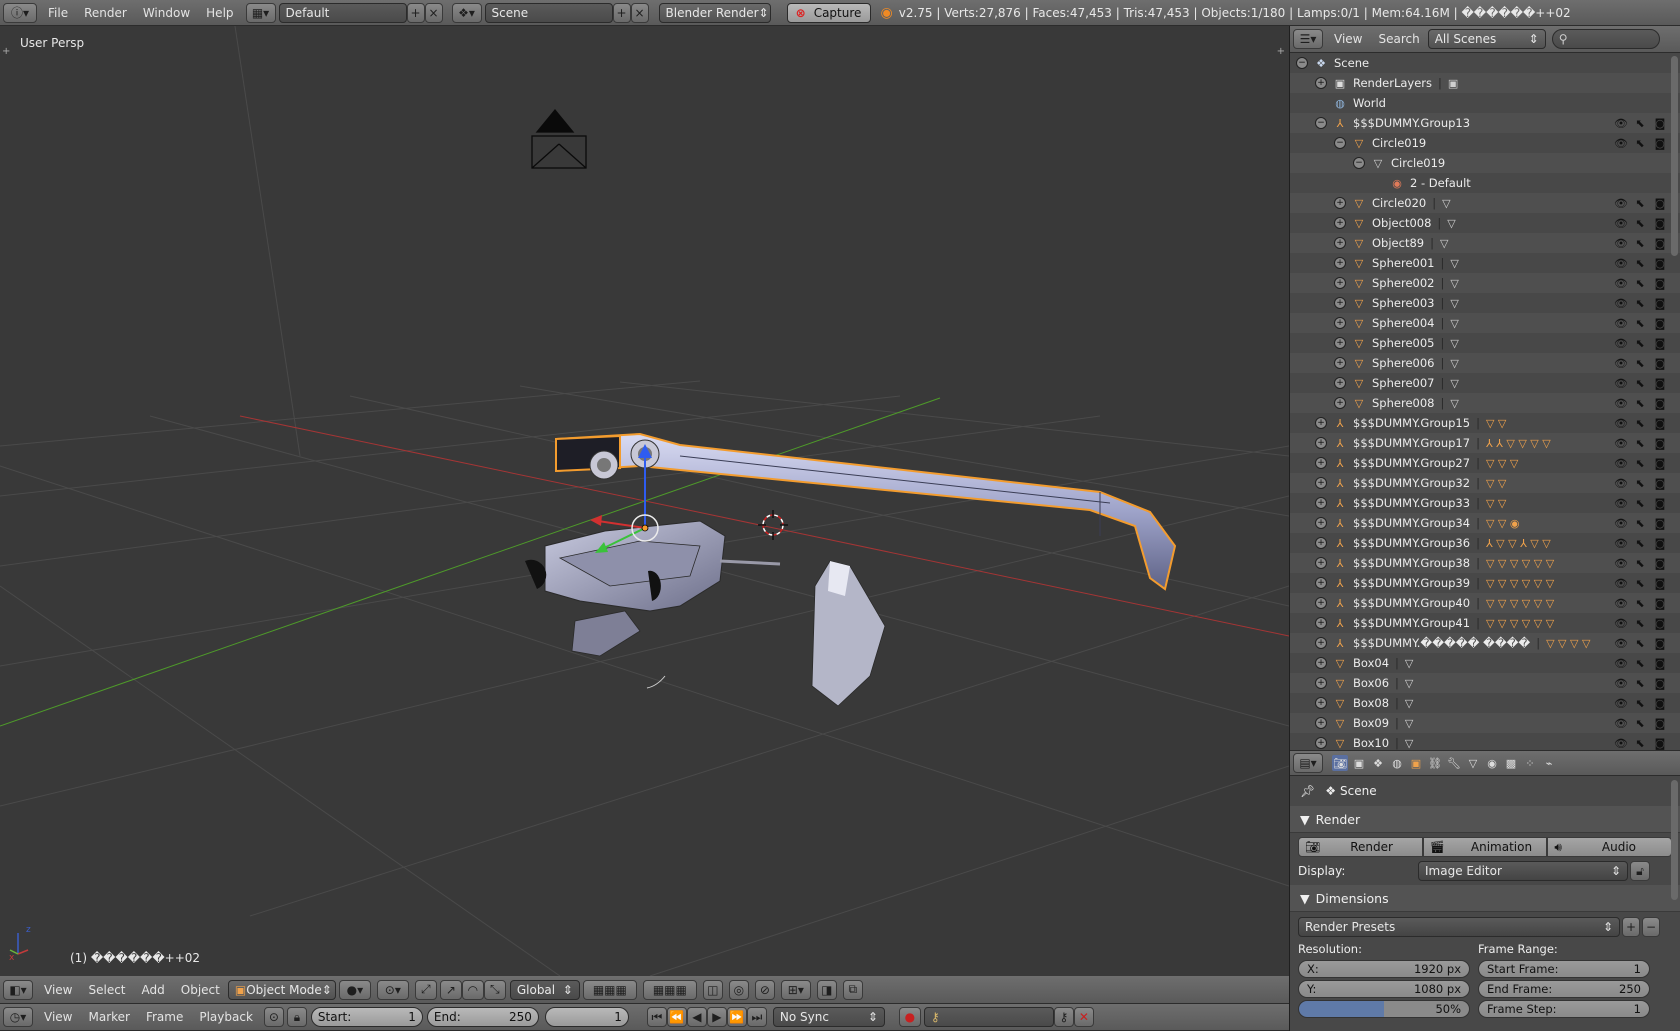 The image size is (1680, 1031). I want to click on outliner-row: + ▽ Sphere005 | ▽ 👁︎ ⬉ ◙, so click(1485, 343).